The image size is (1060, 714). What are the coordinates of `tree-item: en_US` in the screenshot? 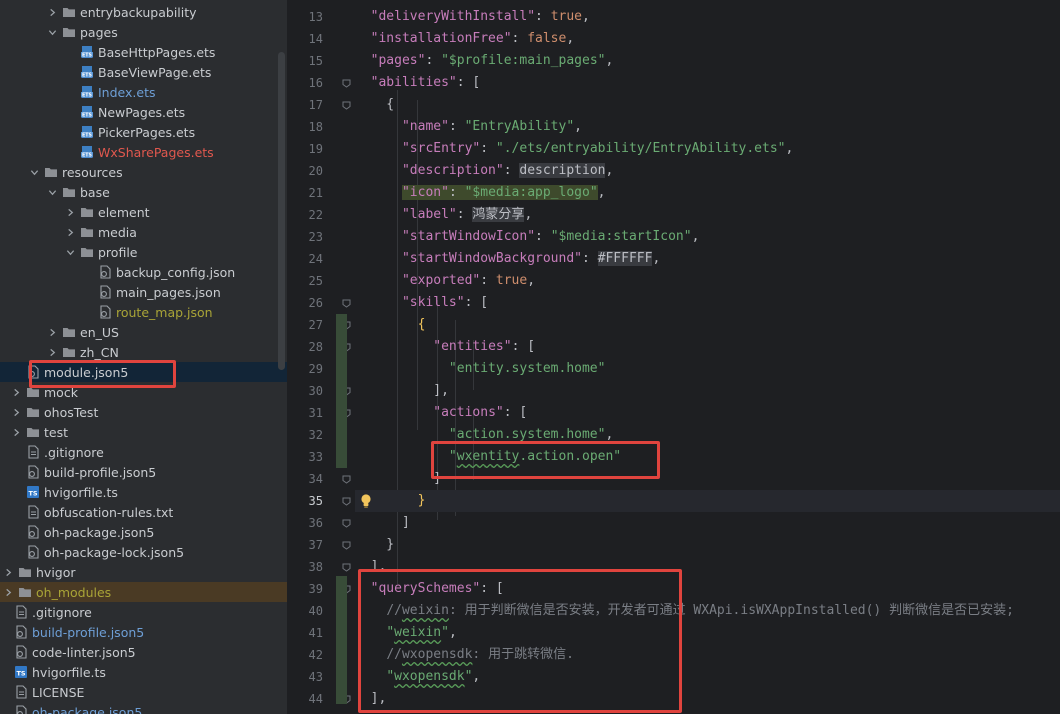 It's located at (143, 332).